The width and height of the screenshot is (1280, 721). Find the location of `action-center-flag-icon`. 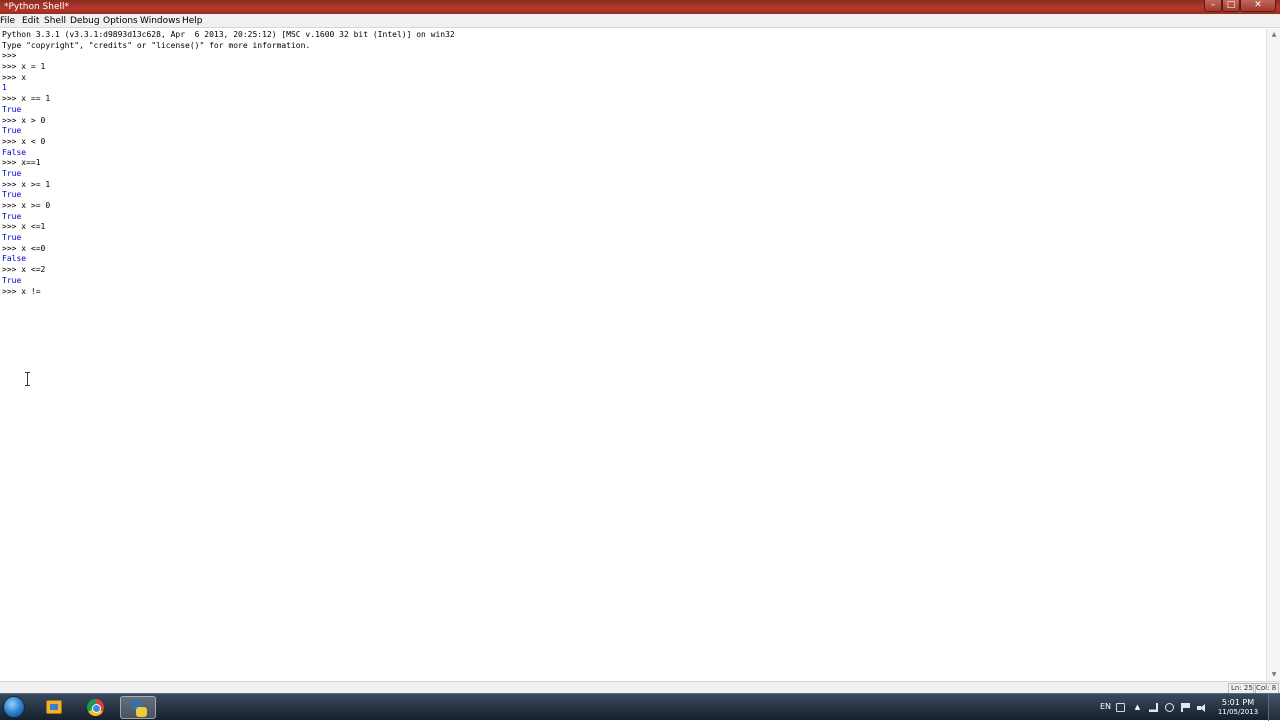

action-center-flag-icon is located at coordinates (1185, 707).